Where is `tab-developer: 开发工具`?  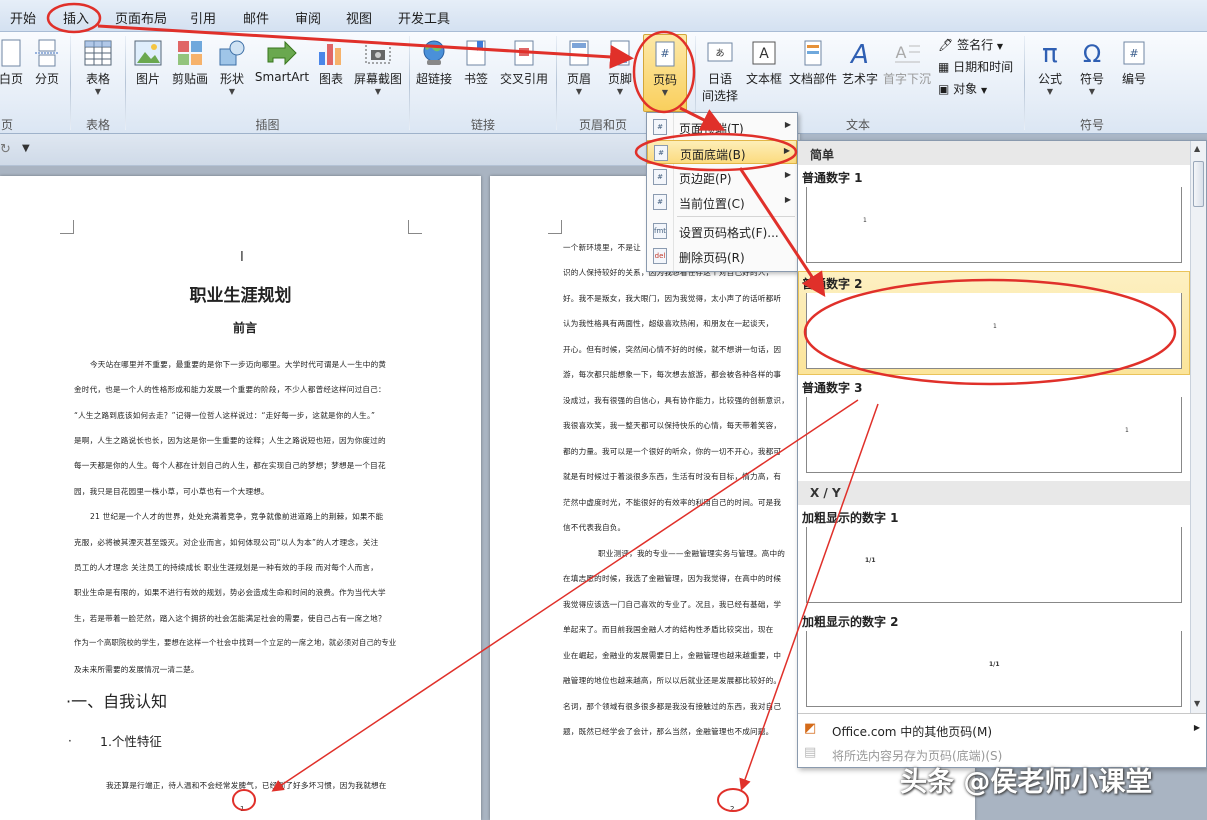
tab-developer: 开发工具 is located at coordinates (424, 17).